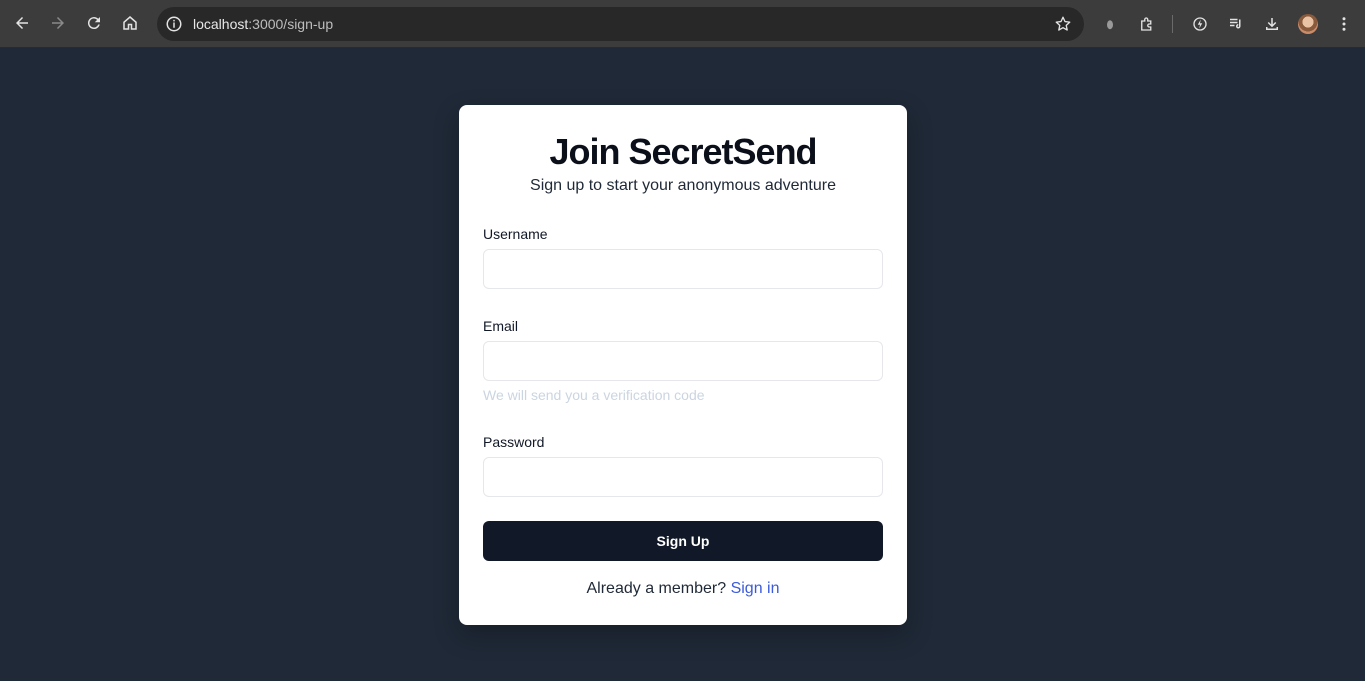 The height and width of the screenshot is (681, 1365). I want to click on sign-up-button: Sign Up, so click(683, 541).